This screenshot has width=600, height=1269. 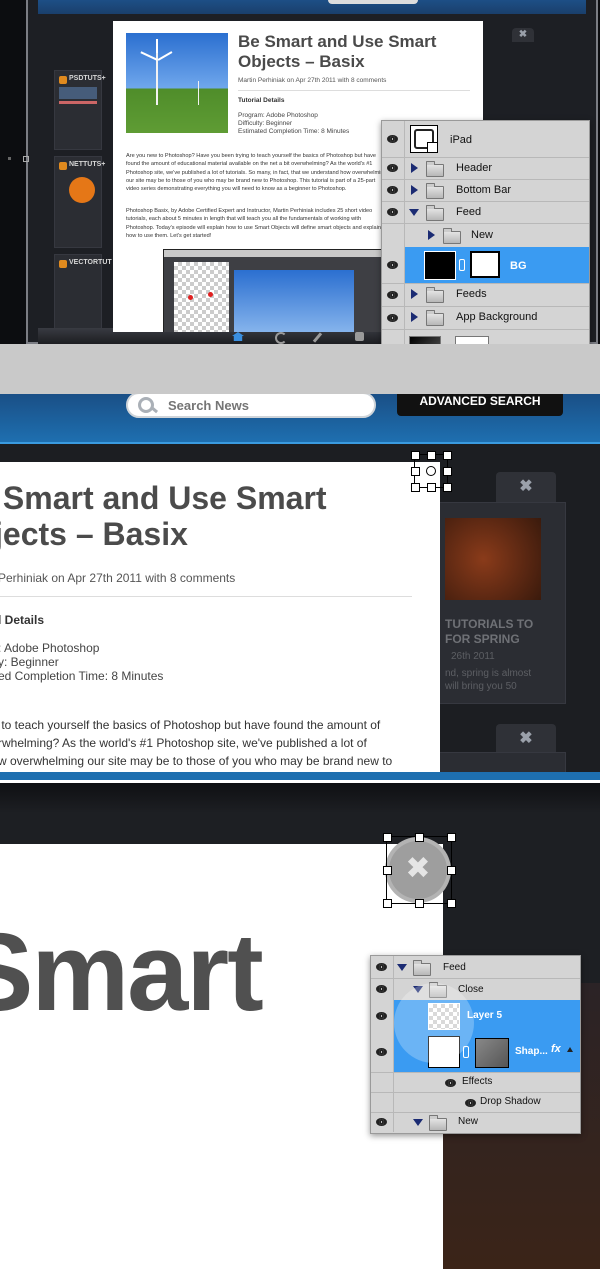 I want to click on article-thumbnail, so click(x=177, y=83).